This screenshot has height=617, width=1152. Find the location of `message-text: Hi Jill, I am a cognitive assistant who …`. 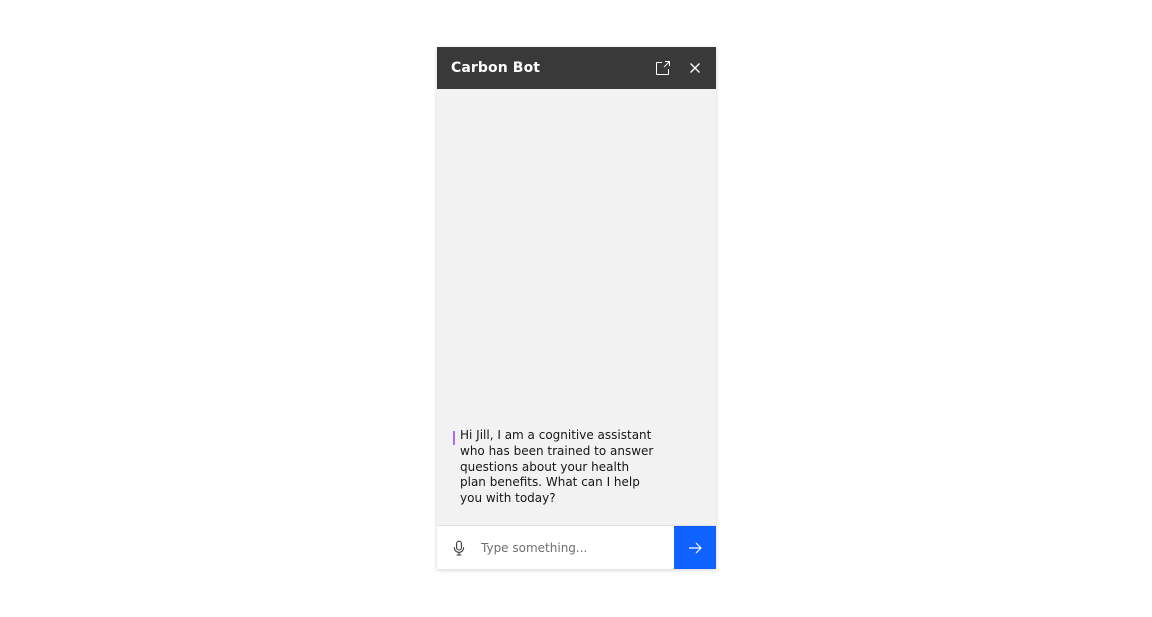

message-text: Hi Jill, I am a cognitive assistant who … is located at coordinates (557, 467).